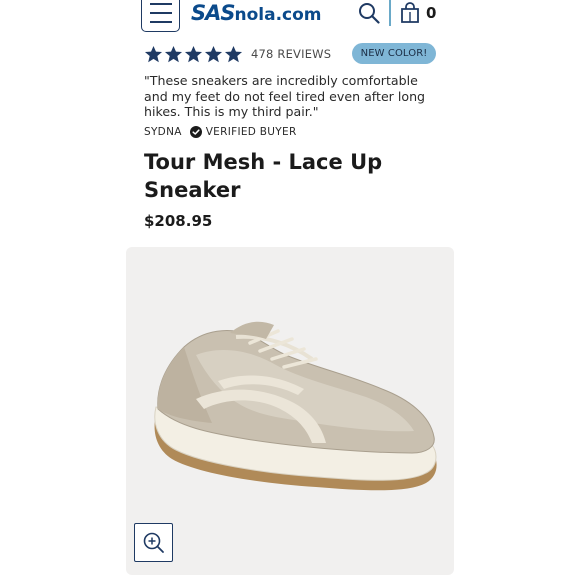 The image size is (580, 580). Describe the element at coordinates (195, 132) in the screenshot. I see `check-circle-icon` at that location.